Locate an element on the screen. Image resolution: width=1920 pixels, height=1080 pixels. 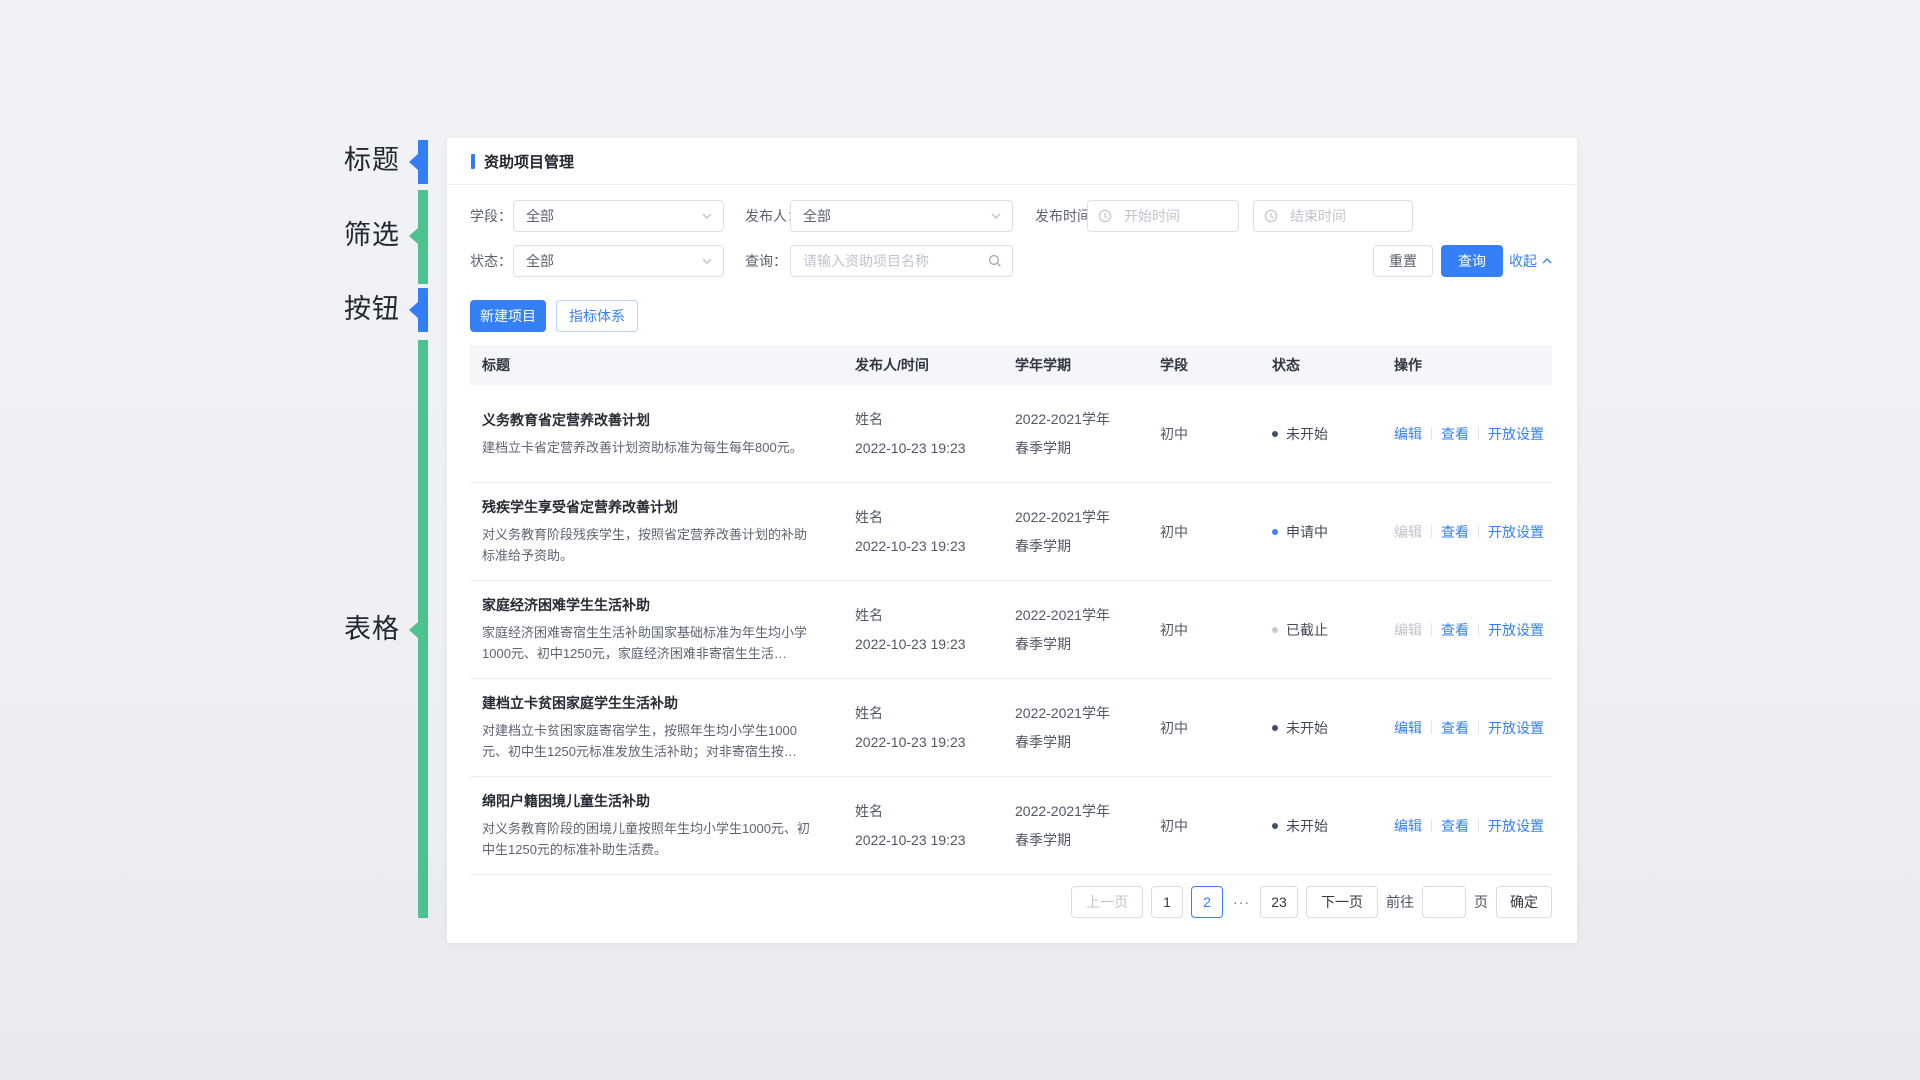
search-input: 请输入资助项目名称 is located at coordinates (901, 261).